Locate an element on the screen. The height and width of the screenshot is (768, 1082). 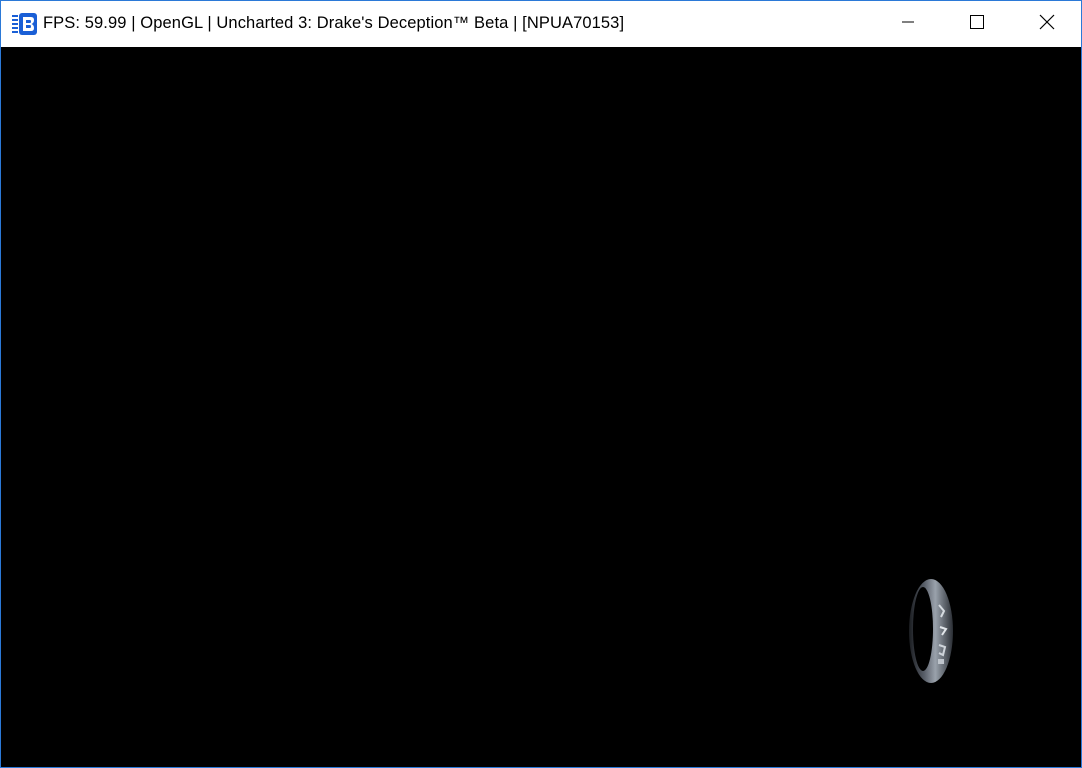
rotating-ring-icon is located at coordinates (931, 633).